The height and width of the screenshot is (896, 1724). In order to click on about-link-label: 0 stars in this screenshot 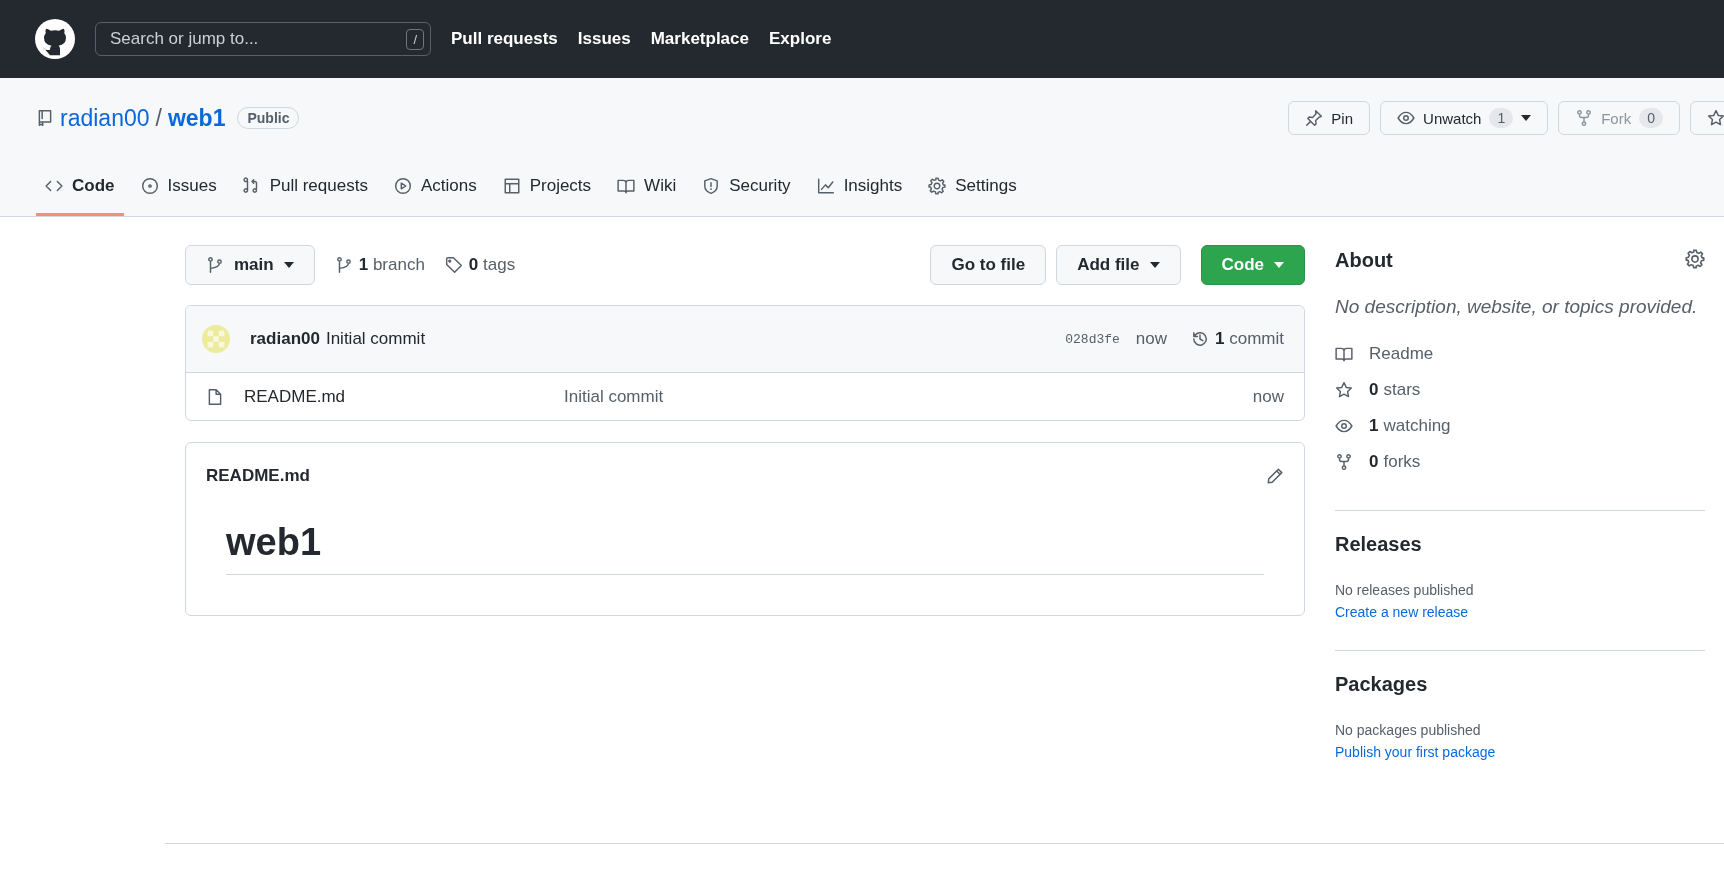, I will do `click(1395, 390)`.